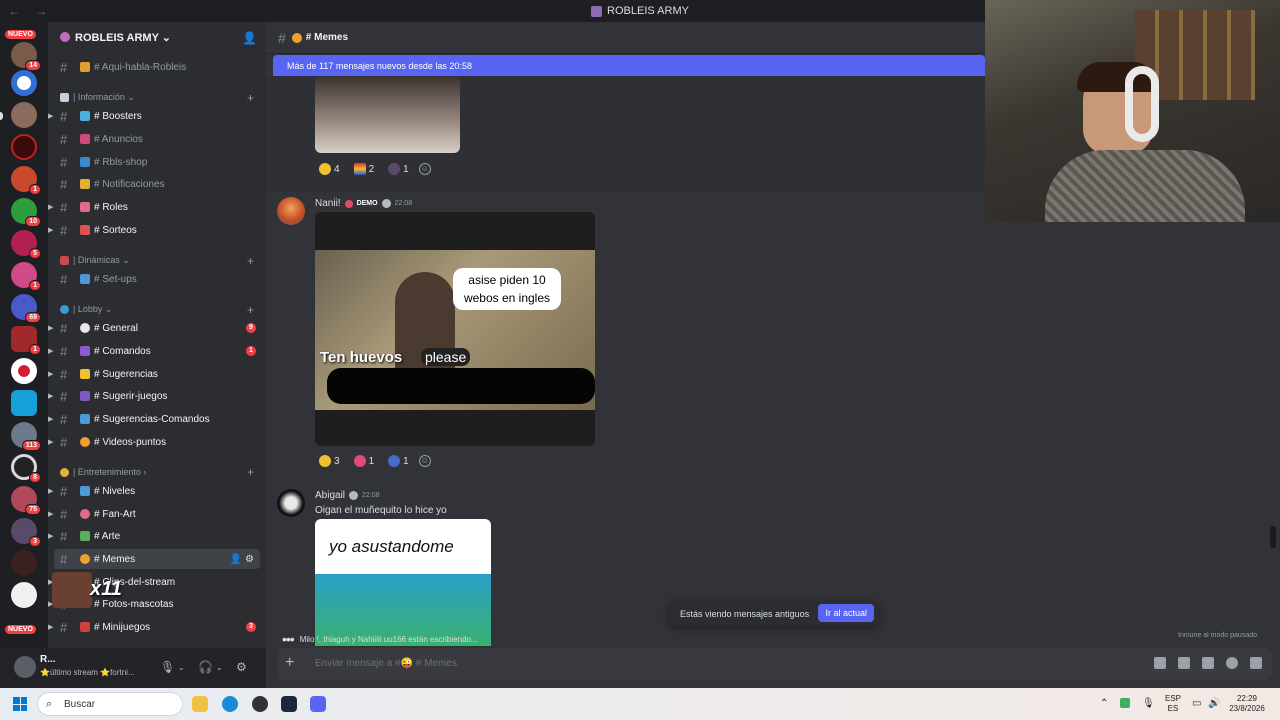 Image resolution: width=1280 pixels, height=720 pixels. What do you see at coordinates (1256, 663) in the screenshot?
I see `apps-icon` at bounding box center [1256, 663].